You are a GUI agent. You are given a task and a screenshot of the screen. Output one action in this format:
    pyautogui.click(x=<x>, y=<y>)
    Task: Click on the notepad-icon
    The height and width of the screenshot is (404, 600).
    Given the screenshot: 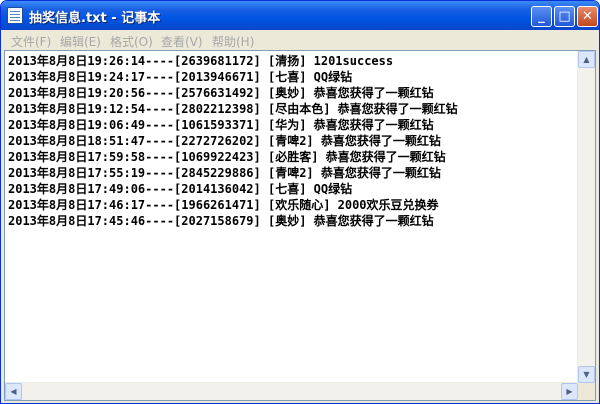 What is the action you would take?
    pyautogui.click(x=15, y=15)
    